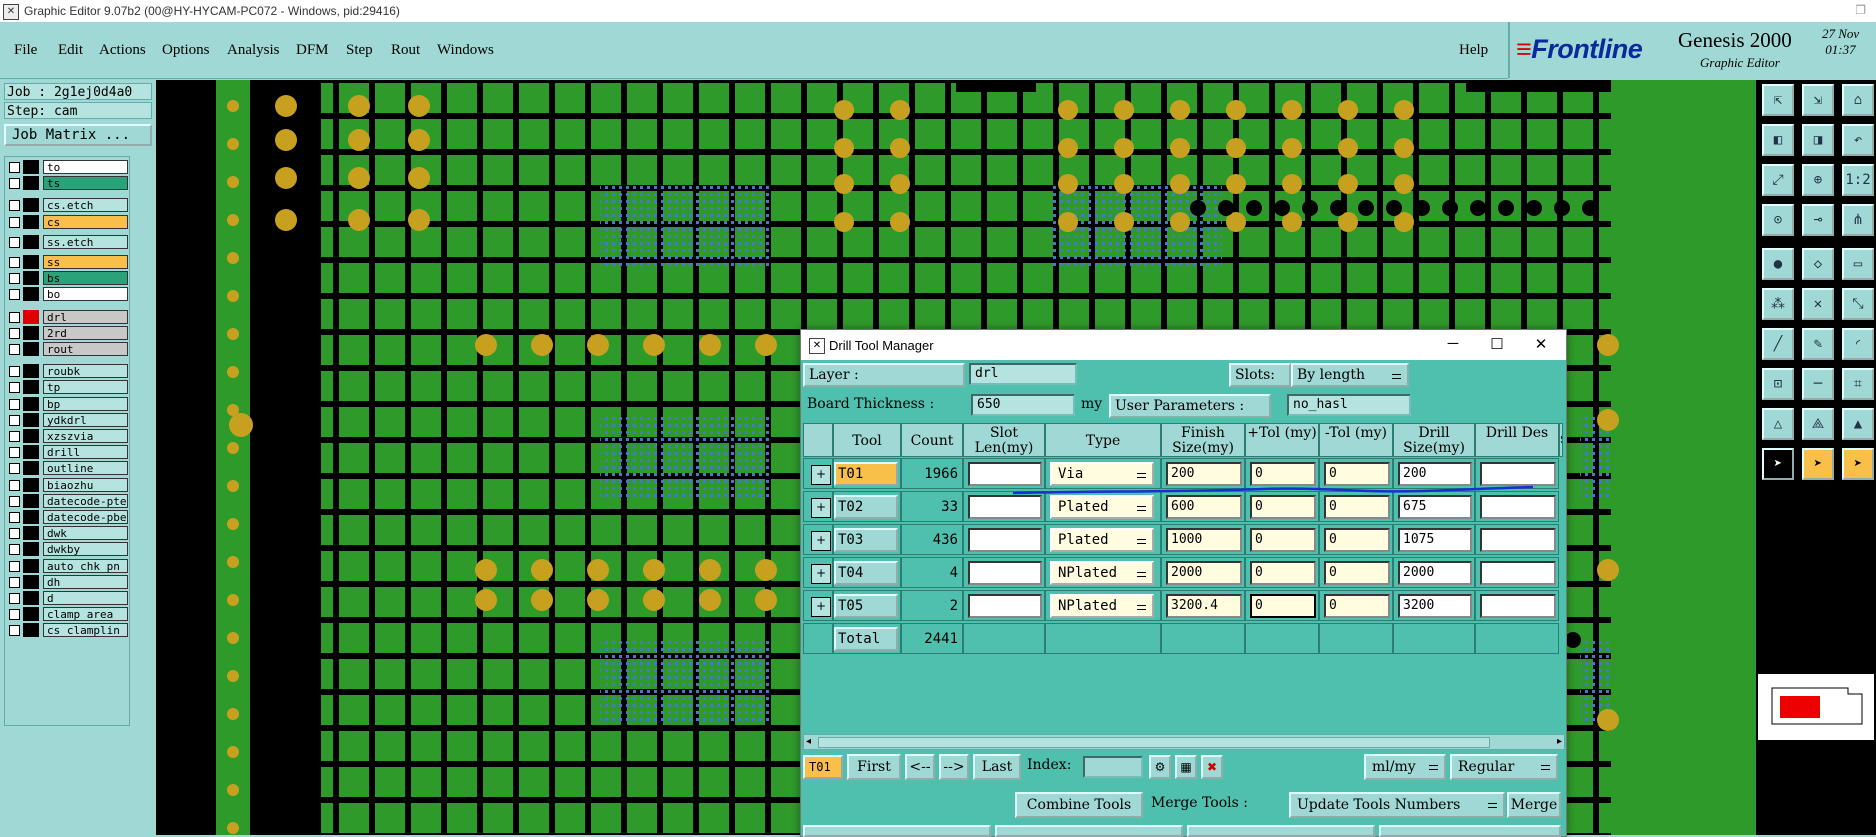  What do you see at coordinates (1102, 606) in the screenshot?
I see `type-dropdown: NPlated` at bounding box center [1102, 606].